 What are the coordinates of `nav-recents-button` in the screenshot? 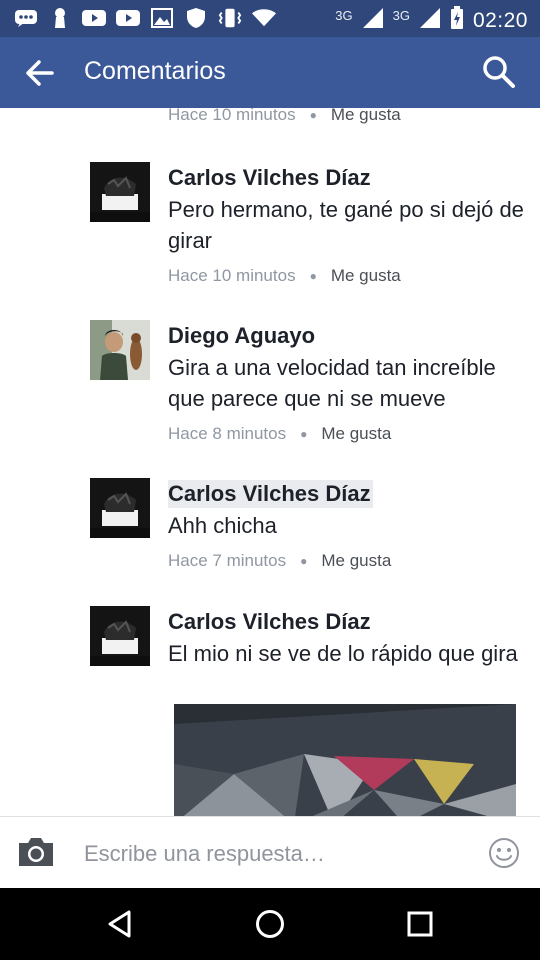 It's located at (420, 924).